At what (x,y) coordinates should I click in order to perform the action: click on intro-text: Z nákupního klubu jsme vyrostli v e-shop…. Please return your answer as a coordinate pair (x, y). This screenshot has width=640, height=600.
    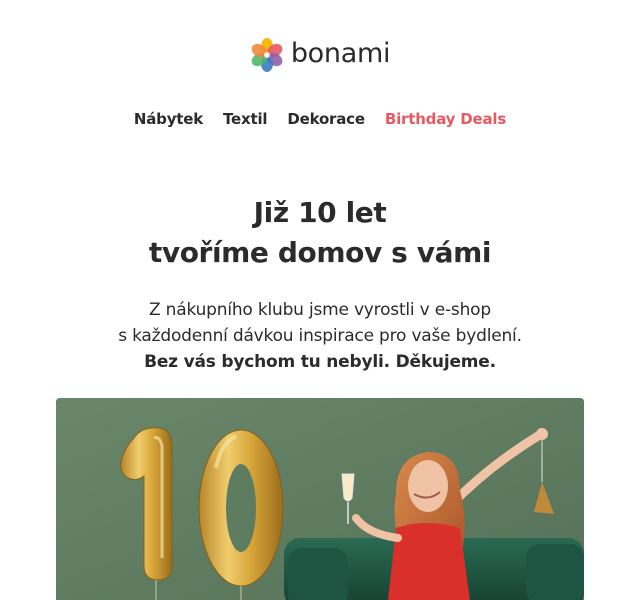
    Looking at the image, I should click on (320, 336).